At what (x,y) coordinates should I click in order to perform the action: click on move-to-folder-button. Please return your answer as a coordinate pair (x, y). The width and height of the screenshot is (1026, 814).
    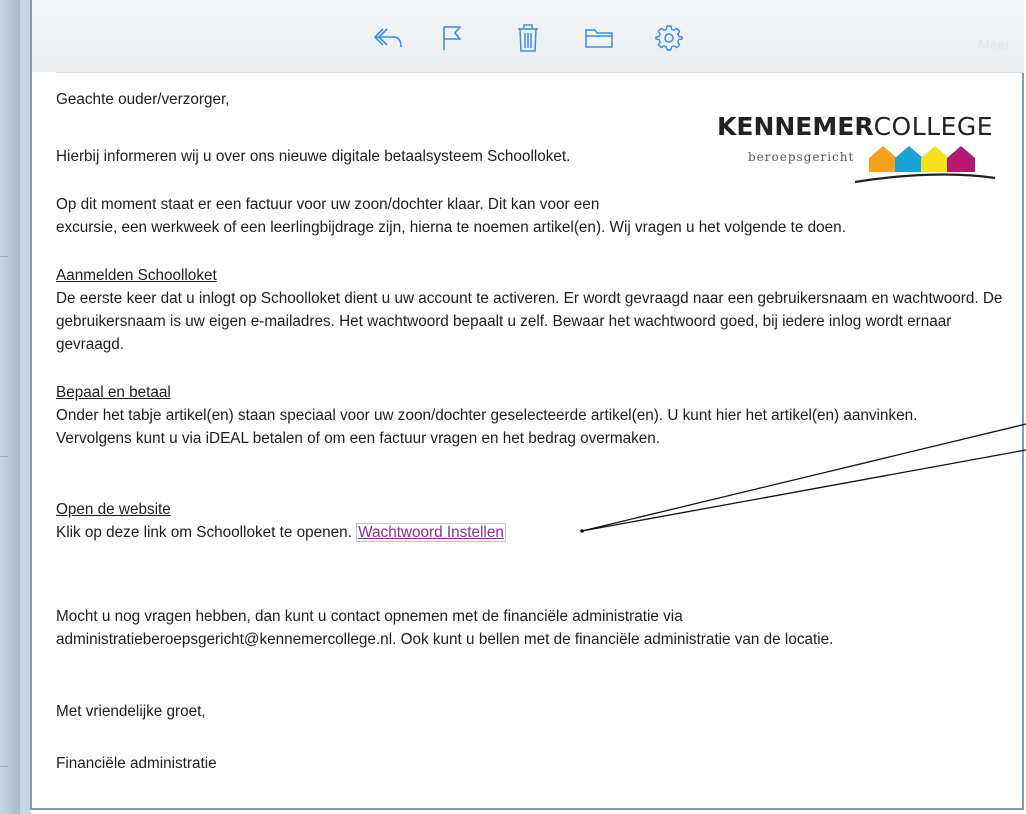
    Looking at the image, I should click on (599, 38).